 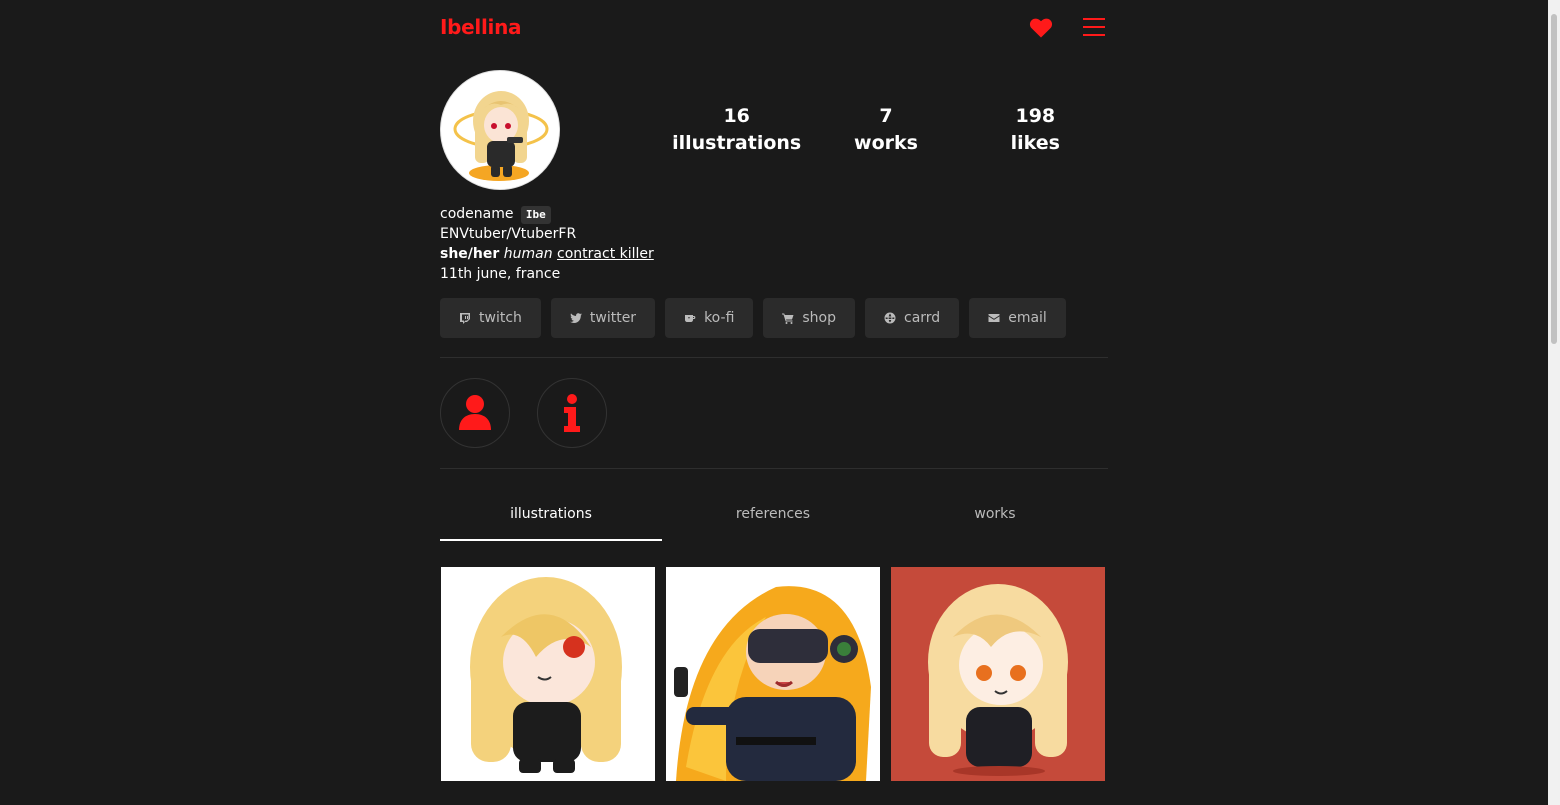 I want to click on twitter-label: twitter, so click(x=613, y=318).